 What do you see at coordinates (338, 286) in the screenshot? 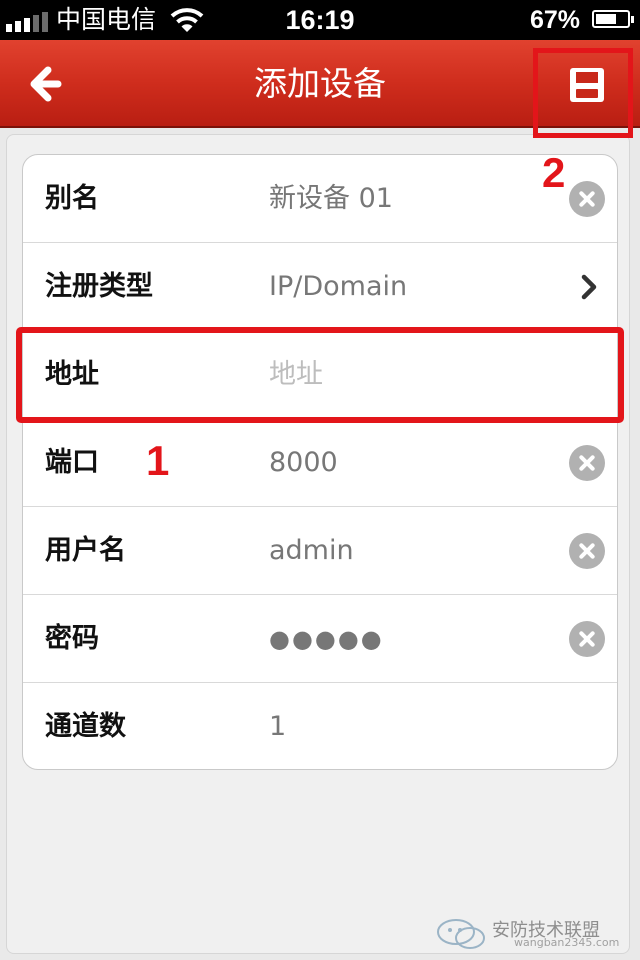
I see `register-type-value: IP/Domain` at bounding box center [338, 286].